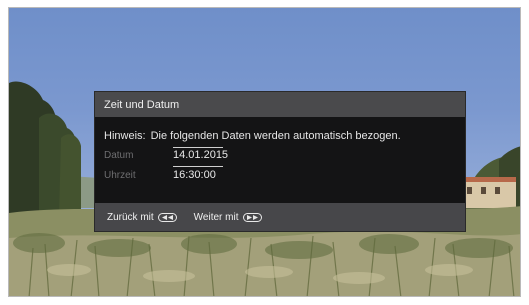  Describe the element at coordinates (198, 147) in the screenshot. I see `date-separator-line` at that location.